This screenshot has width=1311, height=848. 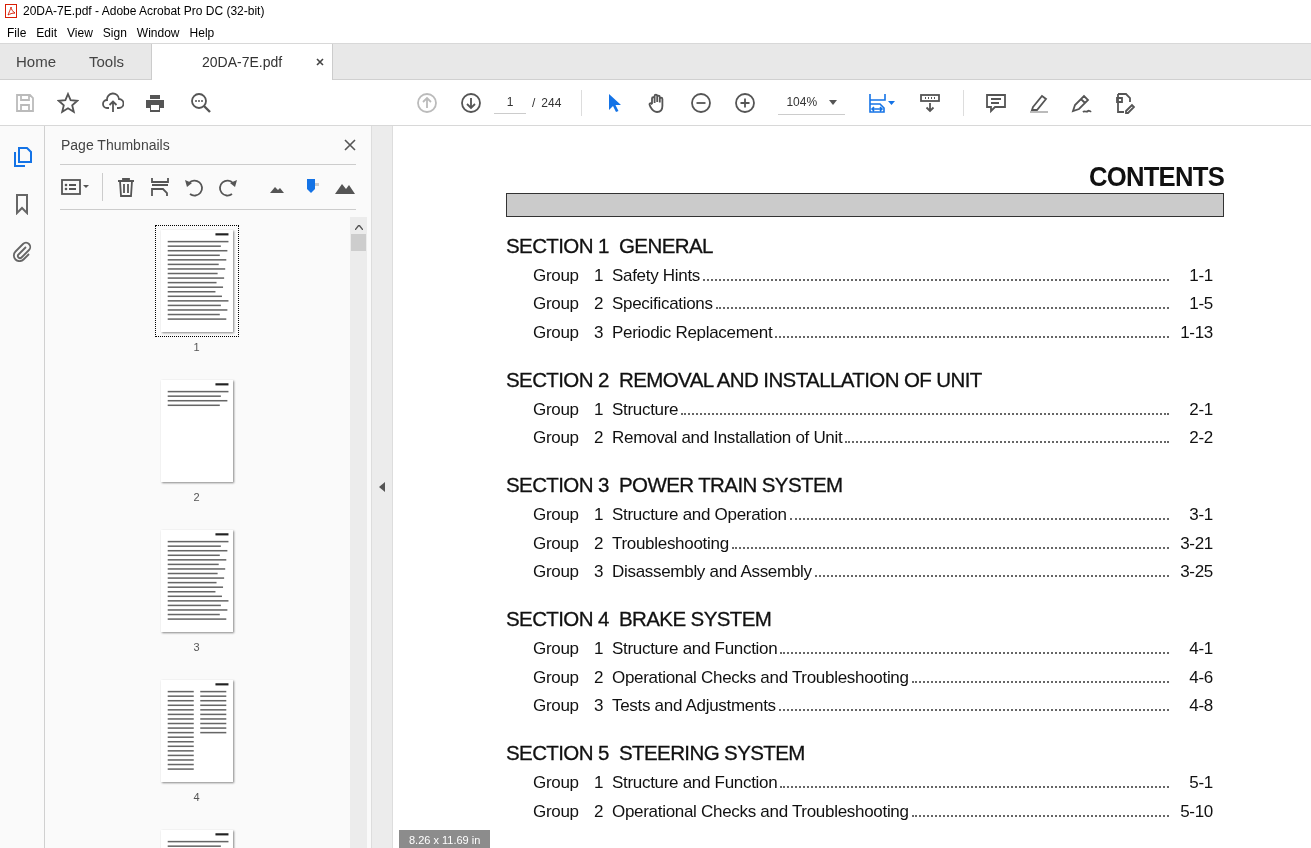 What do you see at coordinates (196, 797) in the screenshot?
I see `page-number-label: 4` at bounding box center [196, 797].